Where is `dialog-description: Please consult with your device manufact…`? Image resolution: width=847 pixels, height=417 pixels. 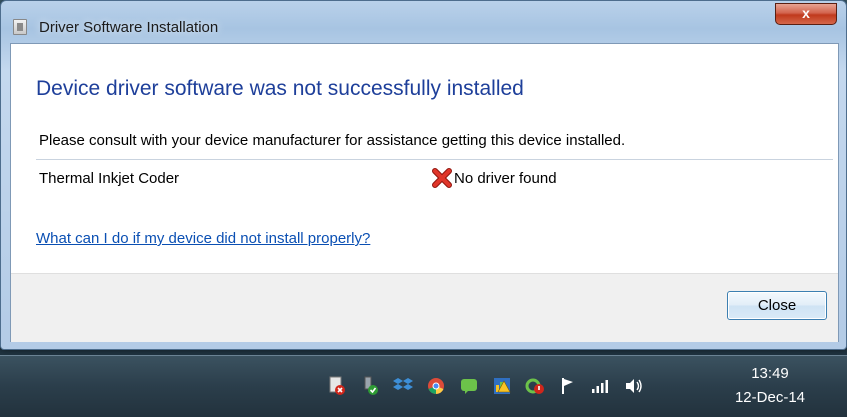 dialog-description: Please consult with your device manufact… is located at coordinates (332, 140).